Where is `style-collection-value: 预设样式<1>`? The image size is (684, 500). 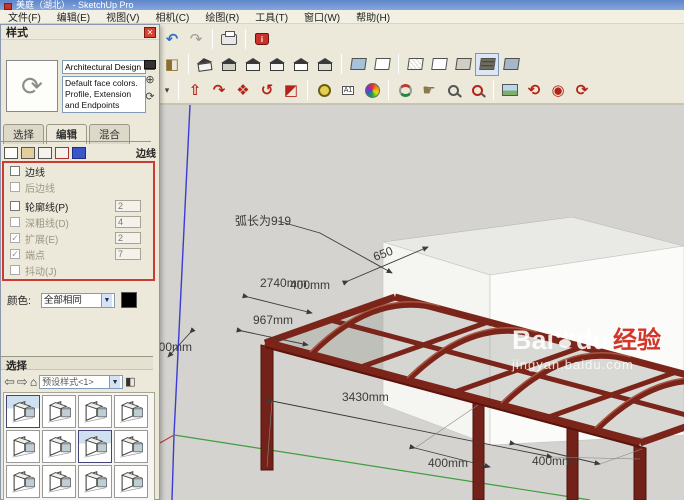
style-collection-value: 预设样式<1> is located at coordinates (68, 381).